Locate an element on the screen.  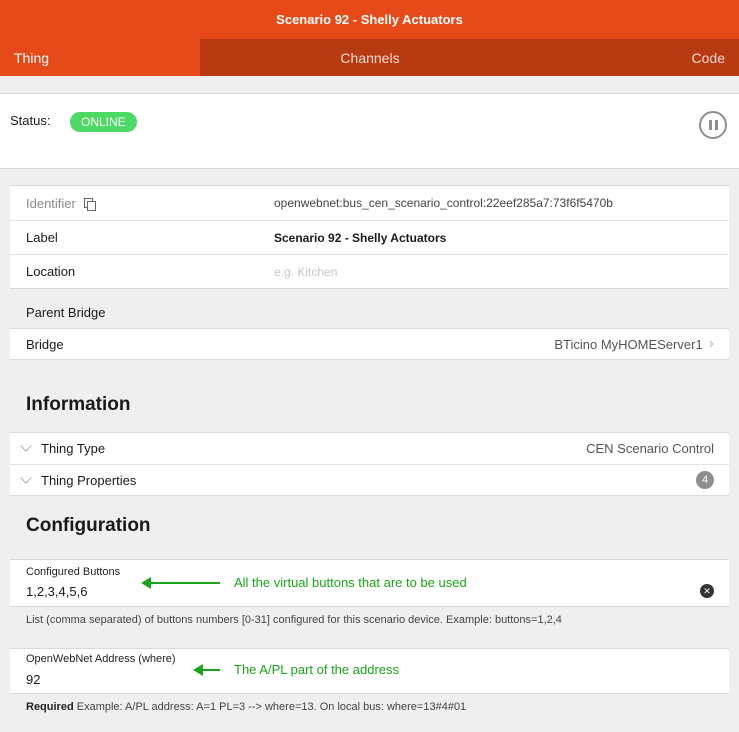
parent-bridge-heading: Parent Bridge is located at coordinates (66, 312).